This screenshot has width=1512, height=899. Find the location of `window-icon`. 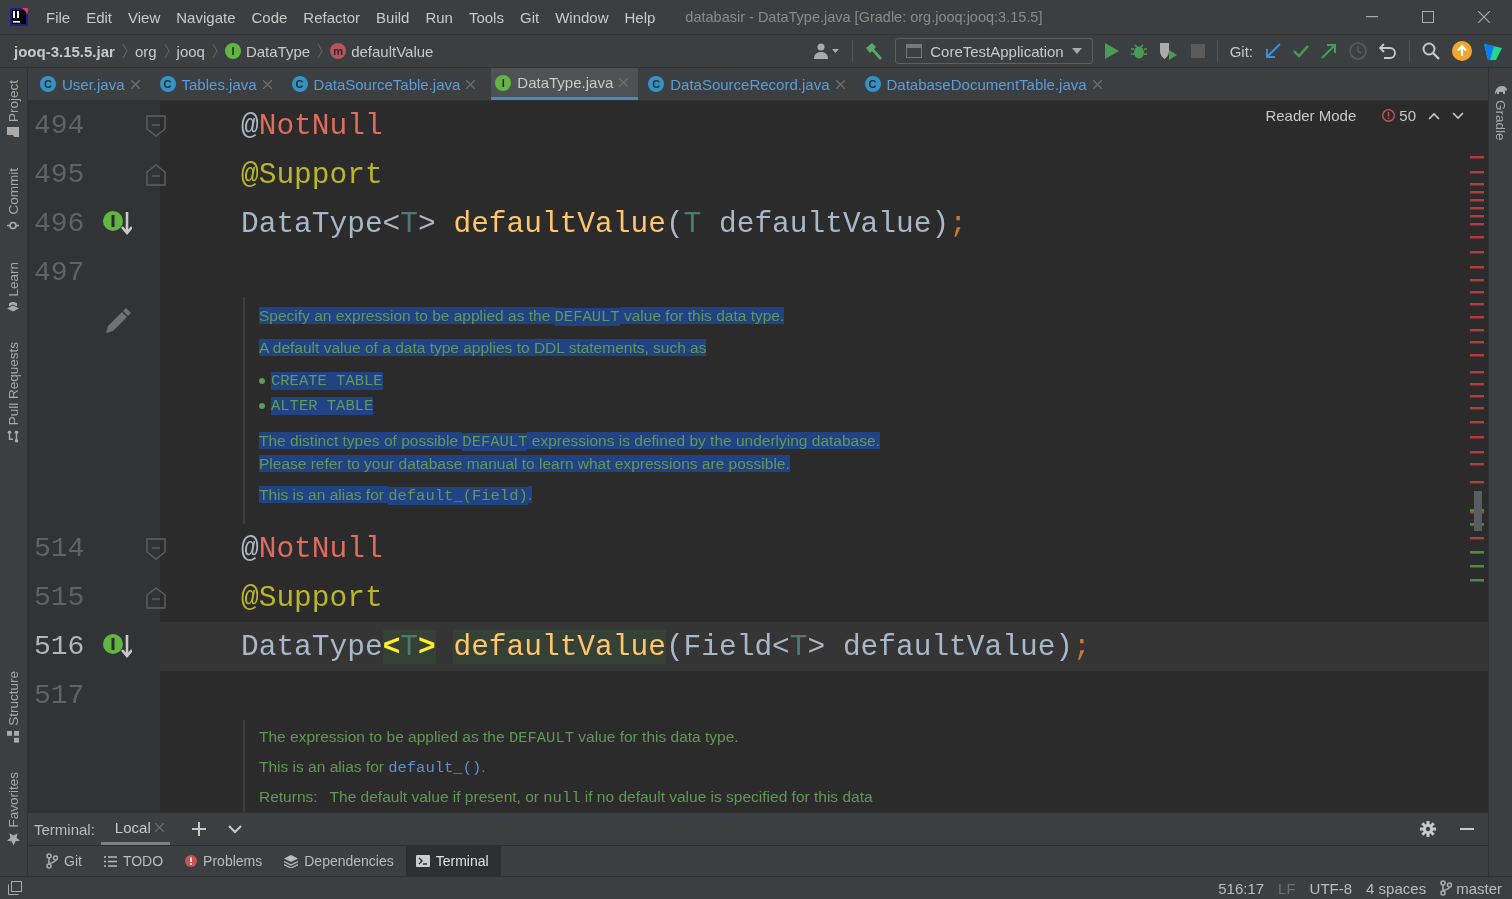

window-icon is located at coordinates (914, 51).